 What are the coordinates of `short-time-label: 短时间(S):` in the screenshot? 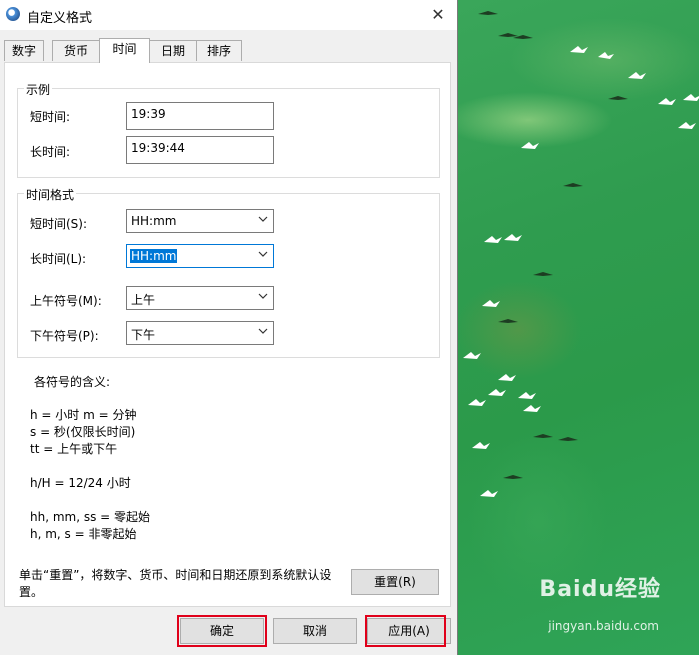 It's located at (59, 224).